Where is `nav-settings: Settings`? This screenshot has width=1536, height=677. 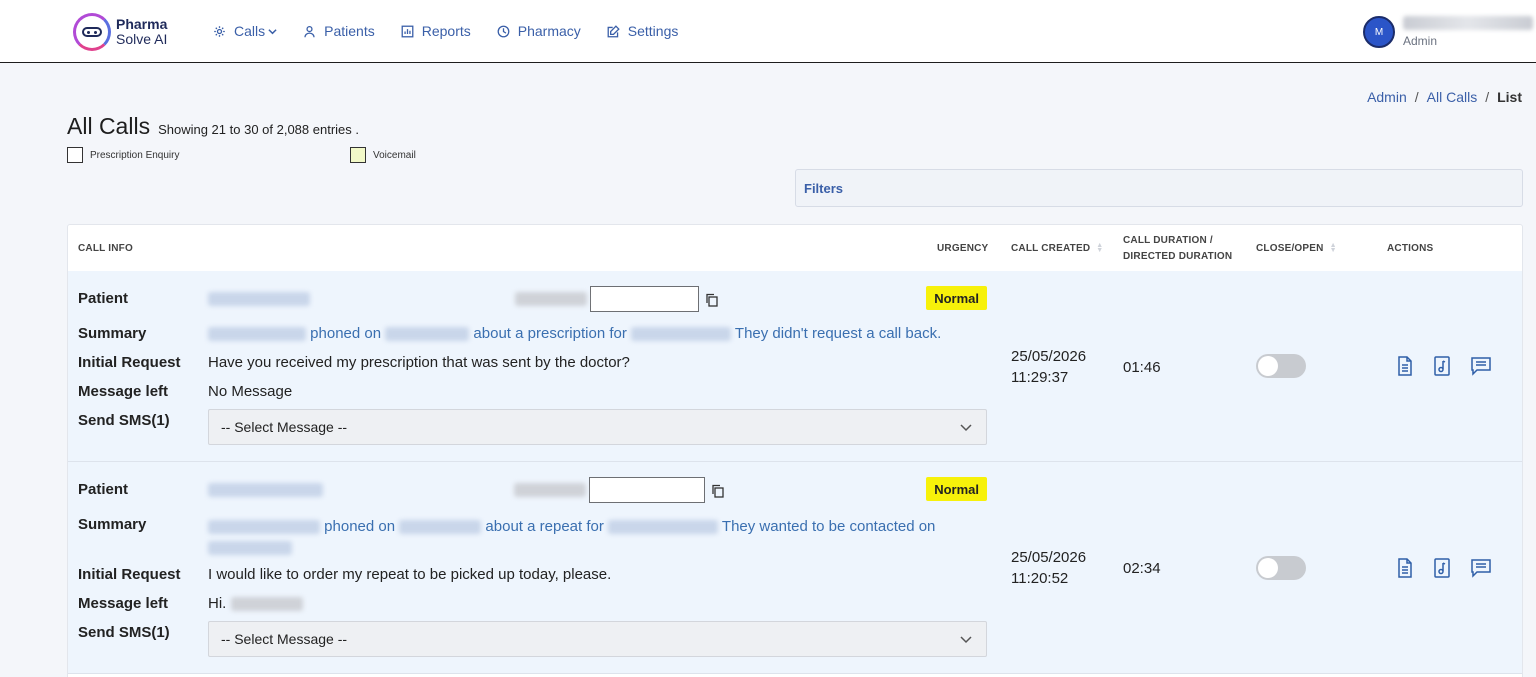 nav-settings: Settings is located at coordinates (643, 31).